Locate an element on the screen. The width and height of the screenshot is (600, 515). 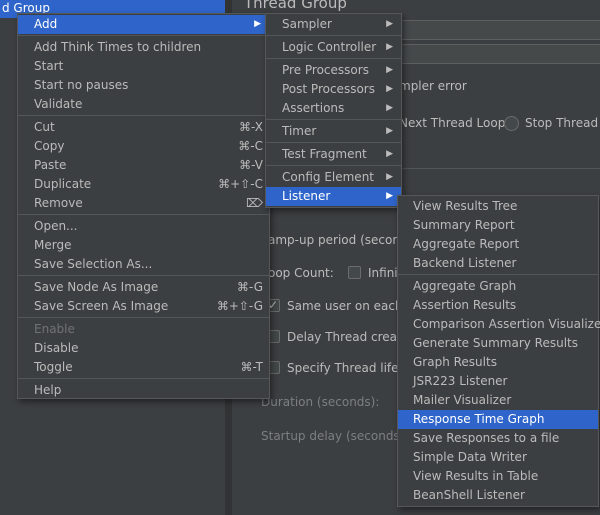
menu-item-add: Add ▶ is located at coordinates (143, 24).